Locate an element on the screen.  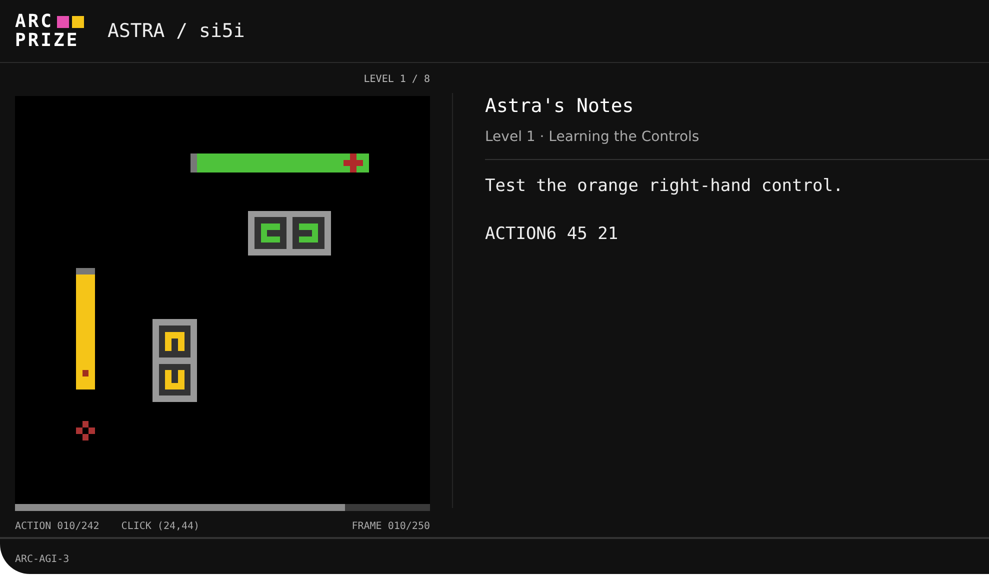
note-text: ACTION6 45 21 is located at coordinates (552, 234).